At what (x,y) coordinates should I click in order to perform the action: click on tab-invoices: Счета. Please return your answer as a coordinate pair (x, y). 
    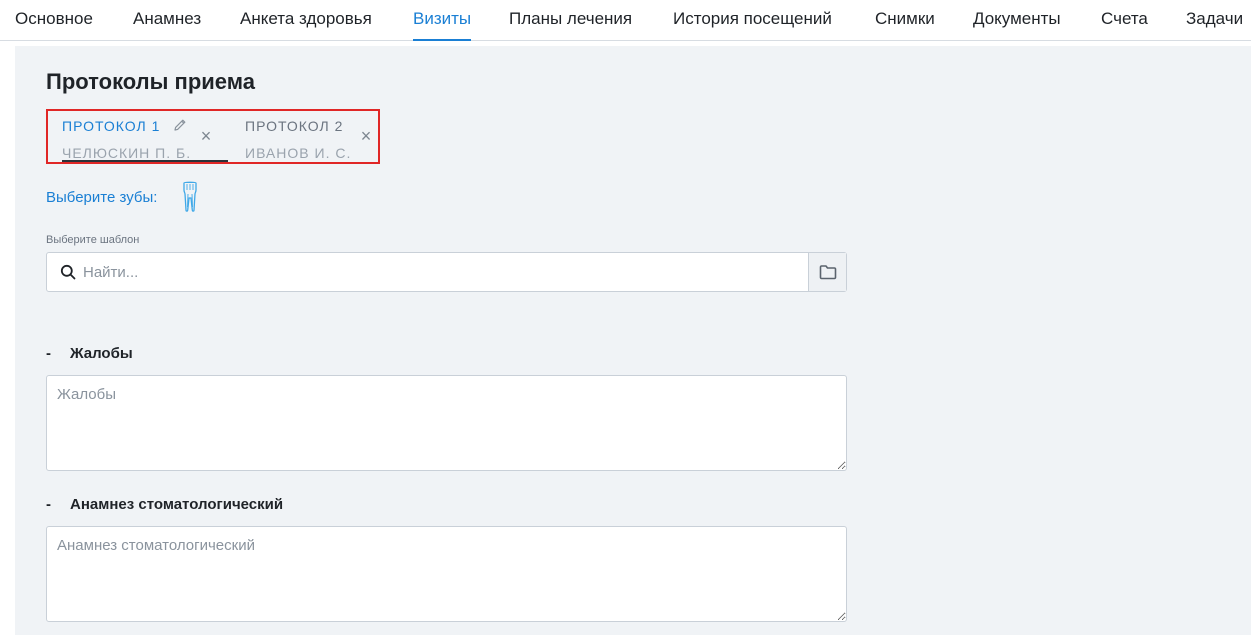
    Looking at the image, I should click on (1124, 19).